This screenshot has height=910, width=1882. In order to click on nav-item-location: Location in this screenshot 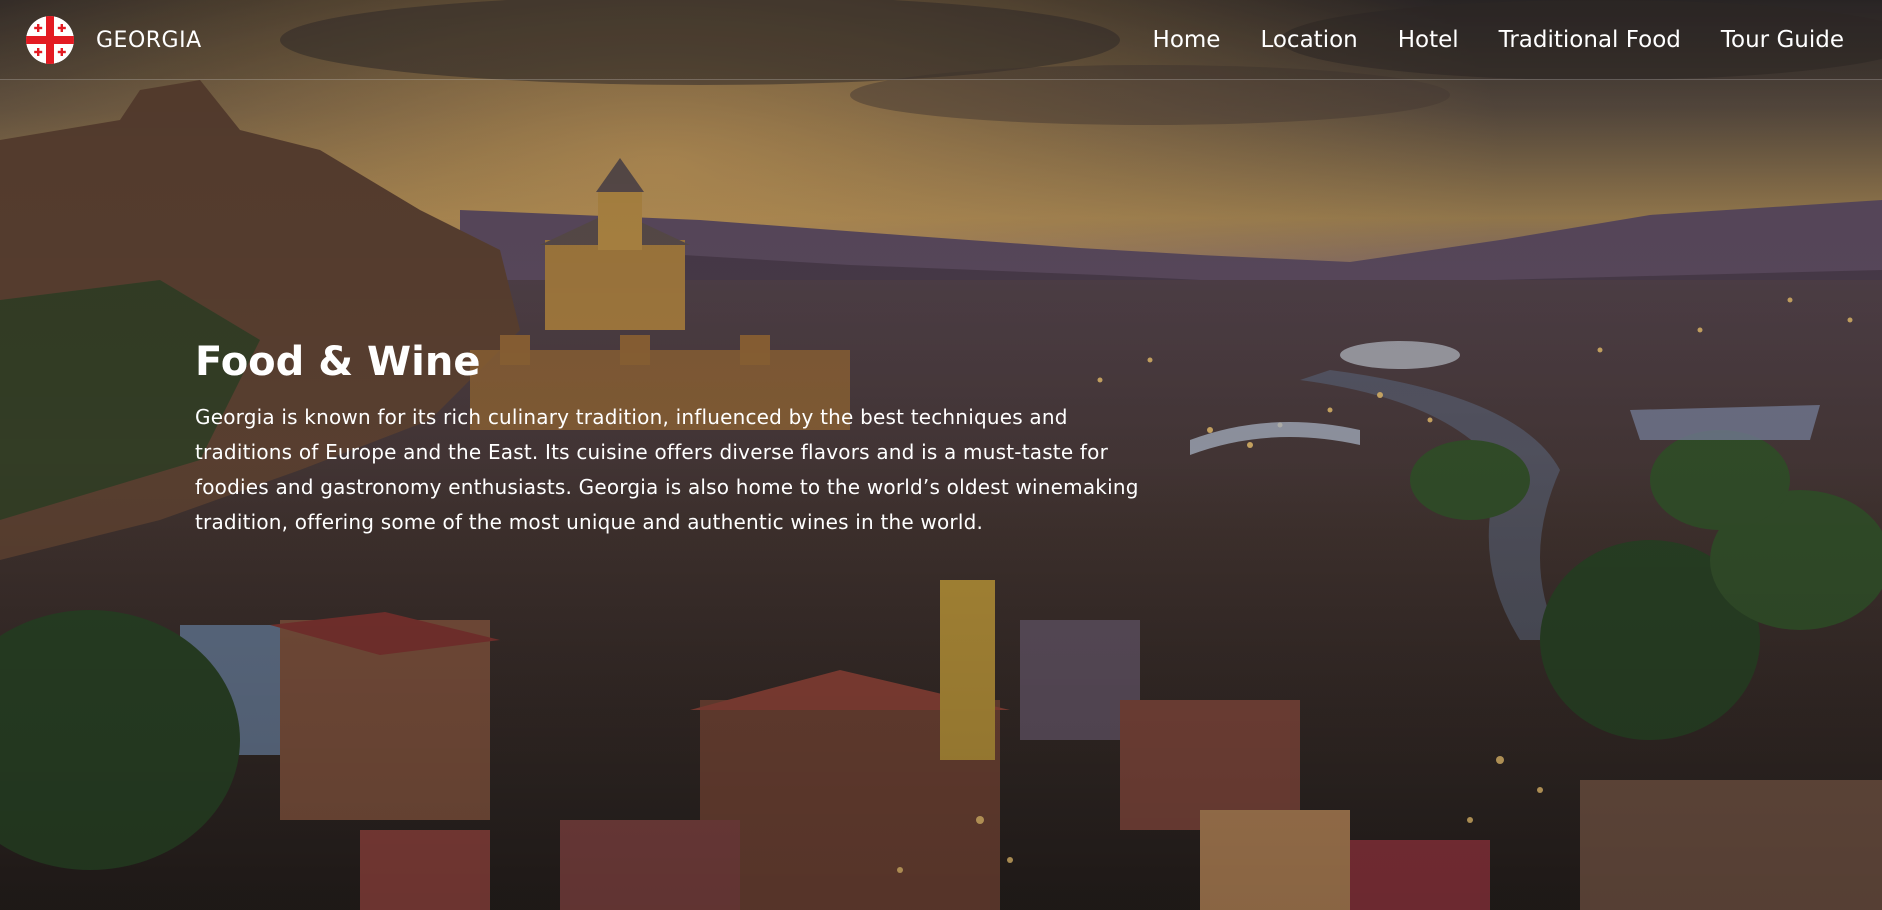, I will do `click(1308, 40)`.